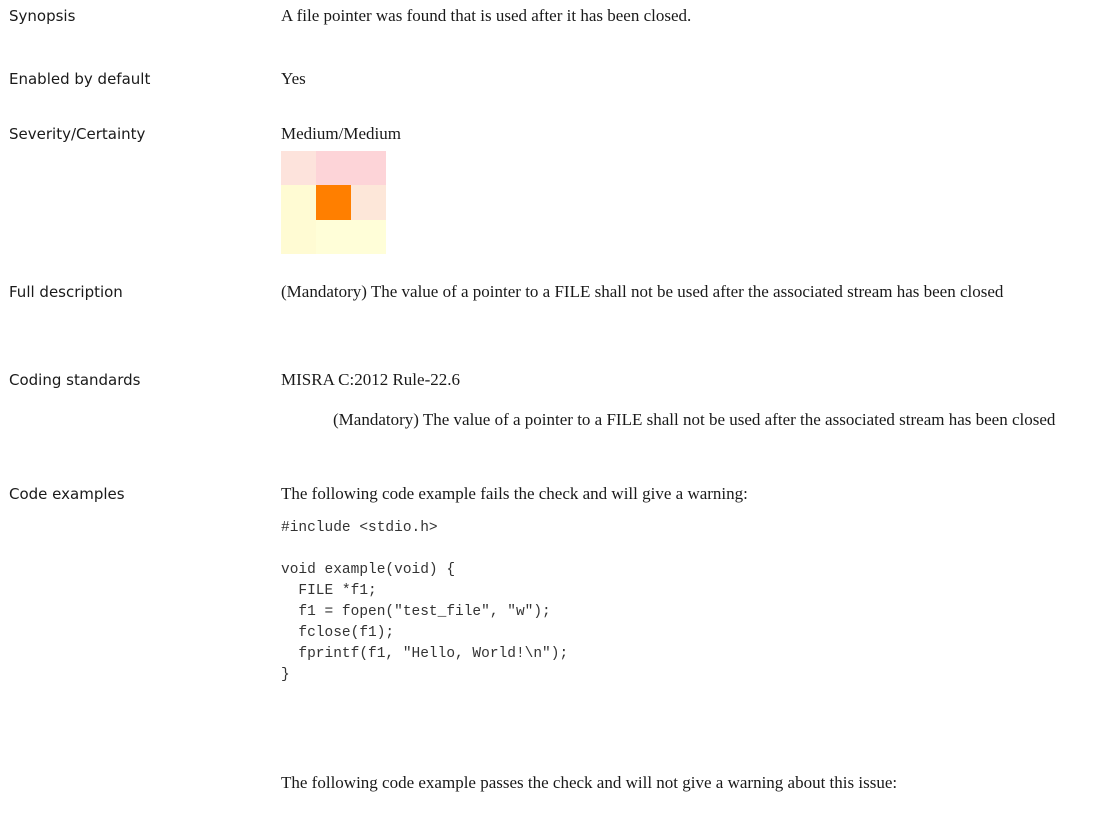 Image resolution: width=1095 pixels, height=832 pixels. I want to click on synopsis-label: Synopsis, so click(42, 16).